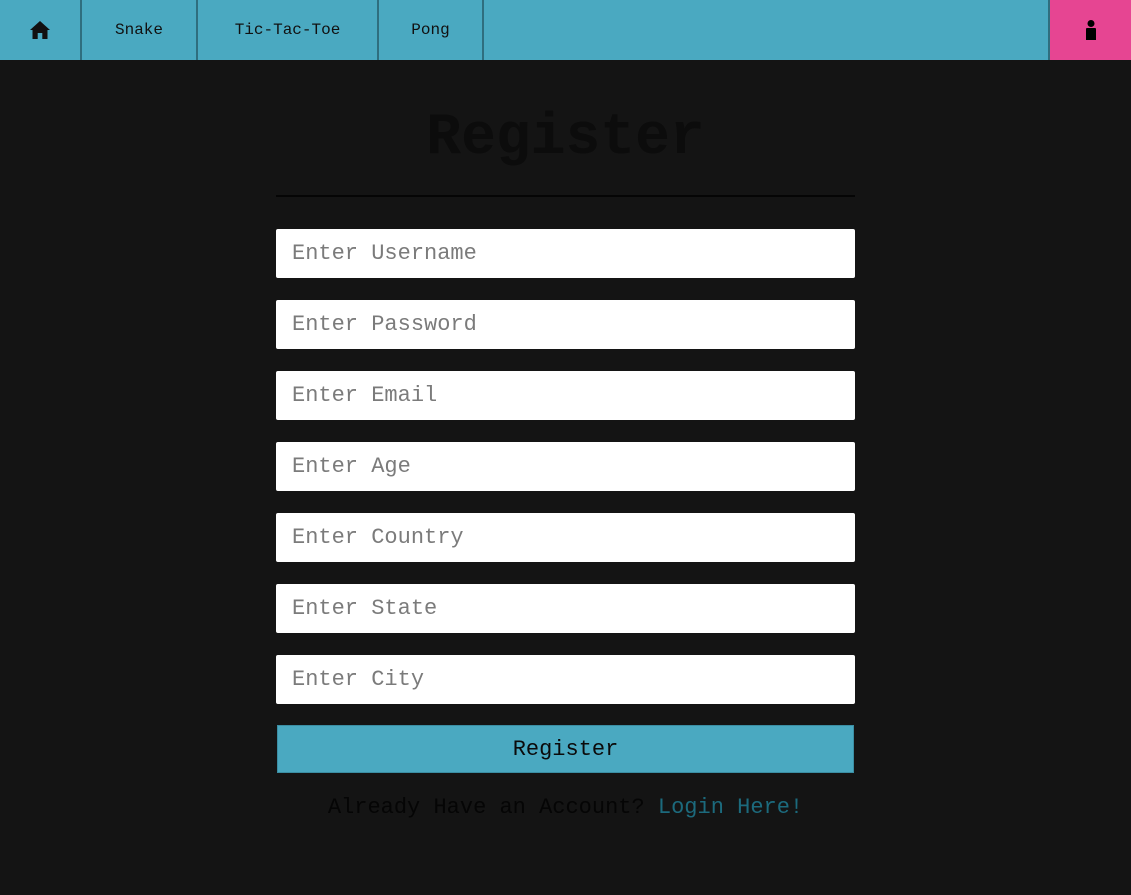  What do you see at coordinates (565, 608) in the screenshot?
I see `state-input` at bounding box center [565, 608].